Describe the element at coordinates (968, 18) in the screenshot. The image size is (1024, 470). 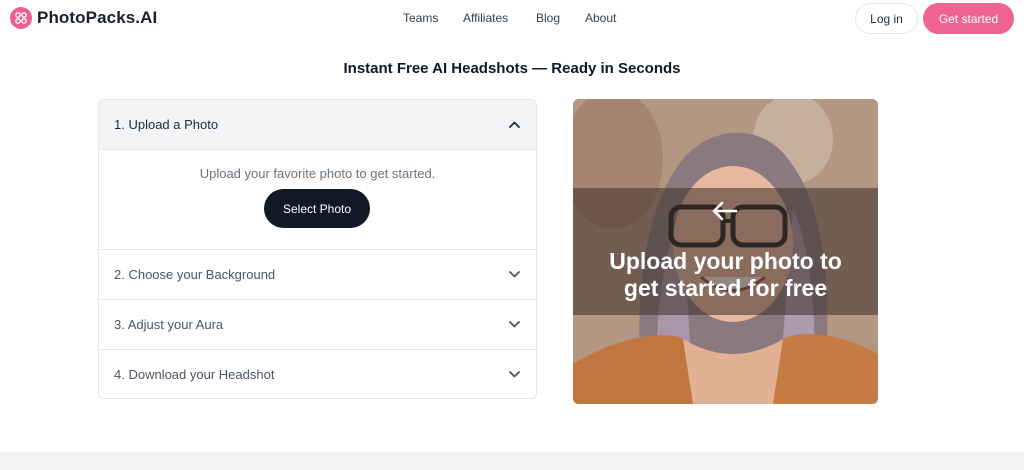
I see `get-started-button: Get started` at that location.